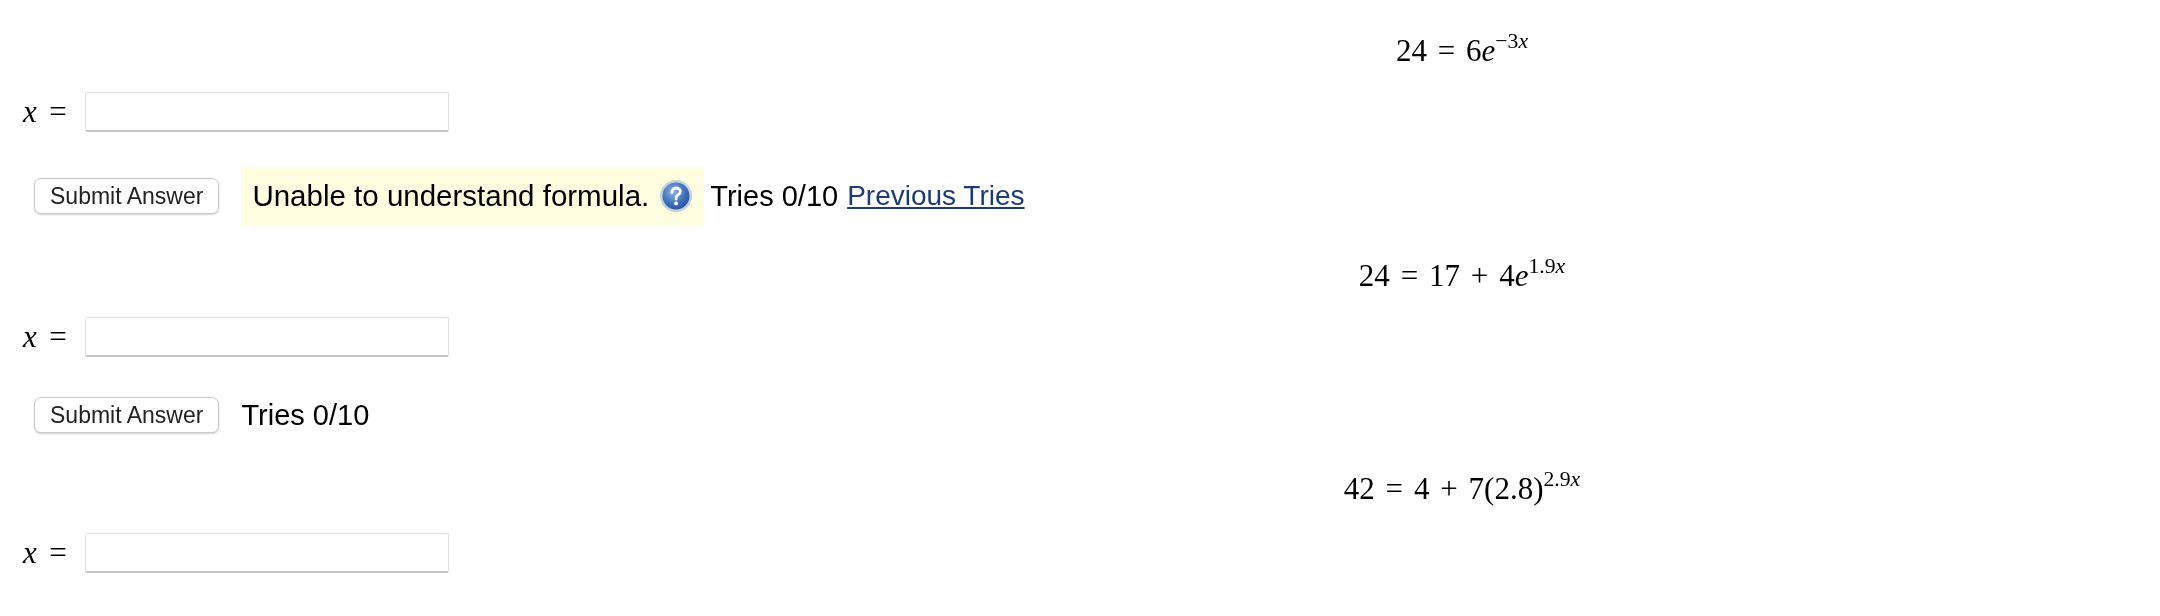  What do you see at coordinates (936, 196) in the screenshot?
I see `previous-tries-link: Previous Tries` at bounding box center [936, 196].